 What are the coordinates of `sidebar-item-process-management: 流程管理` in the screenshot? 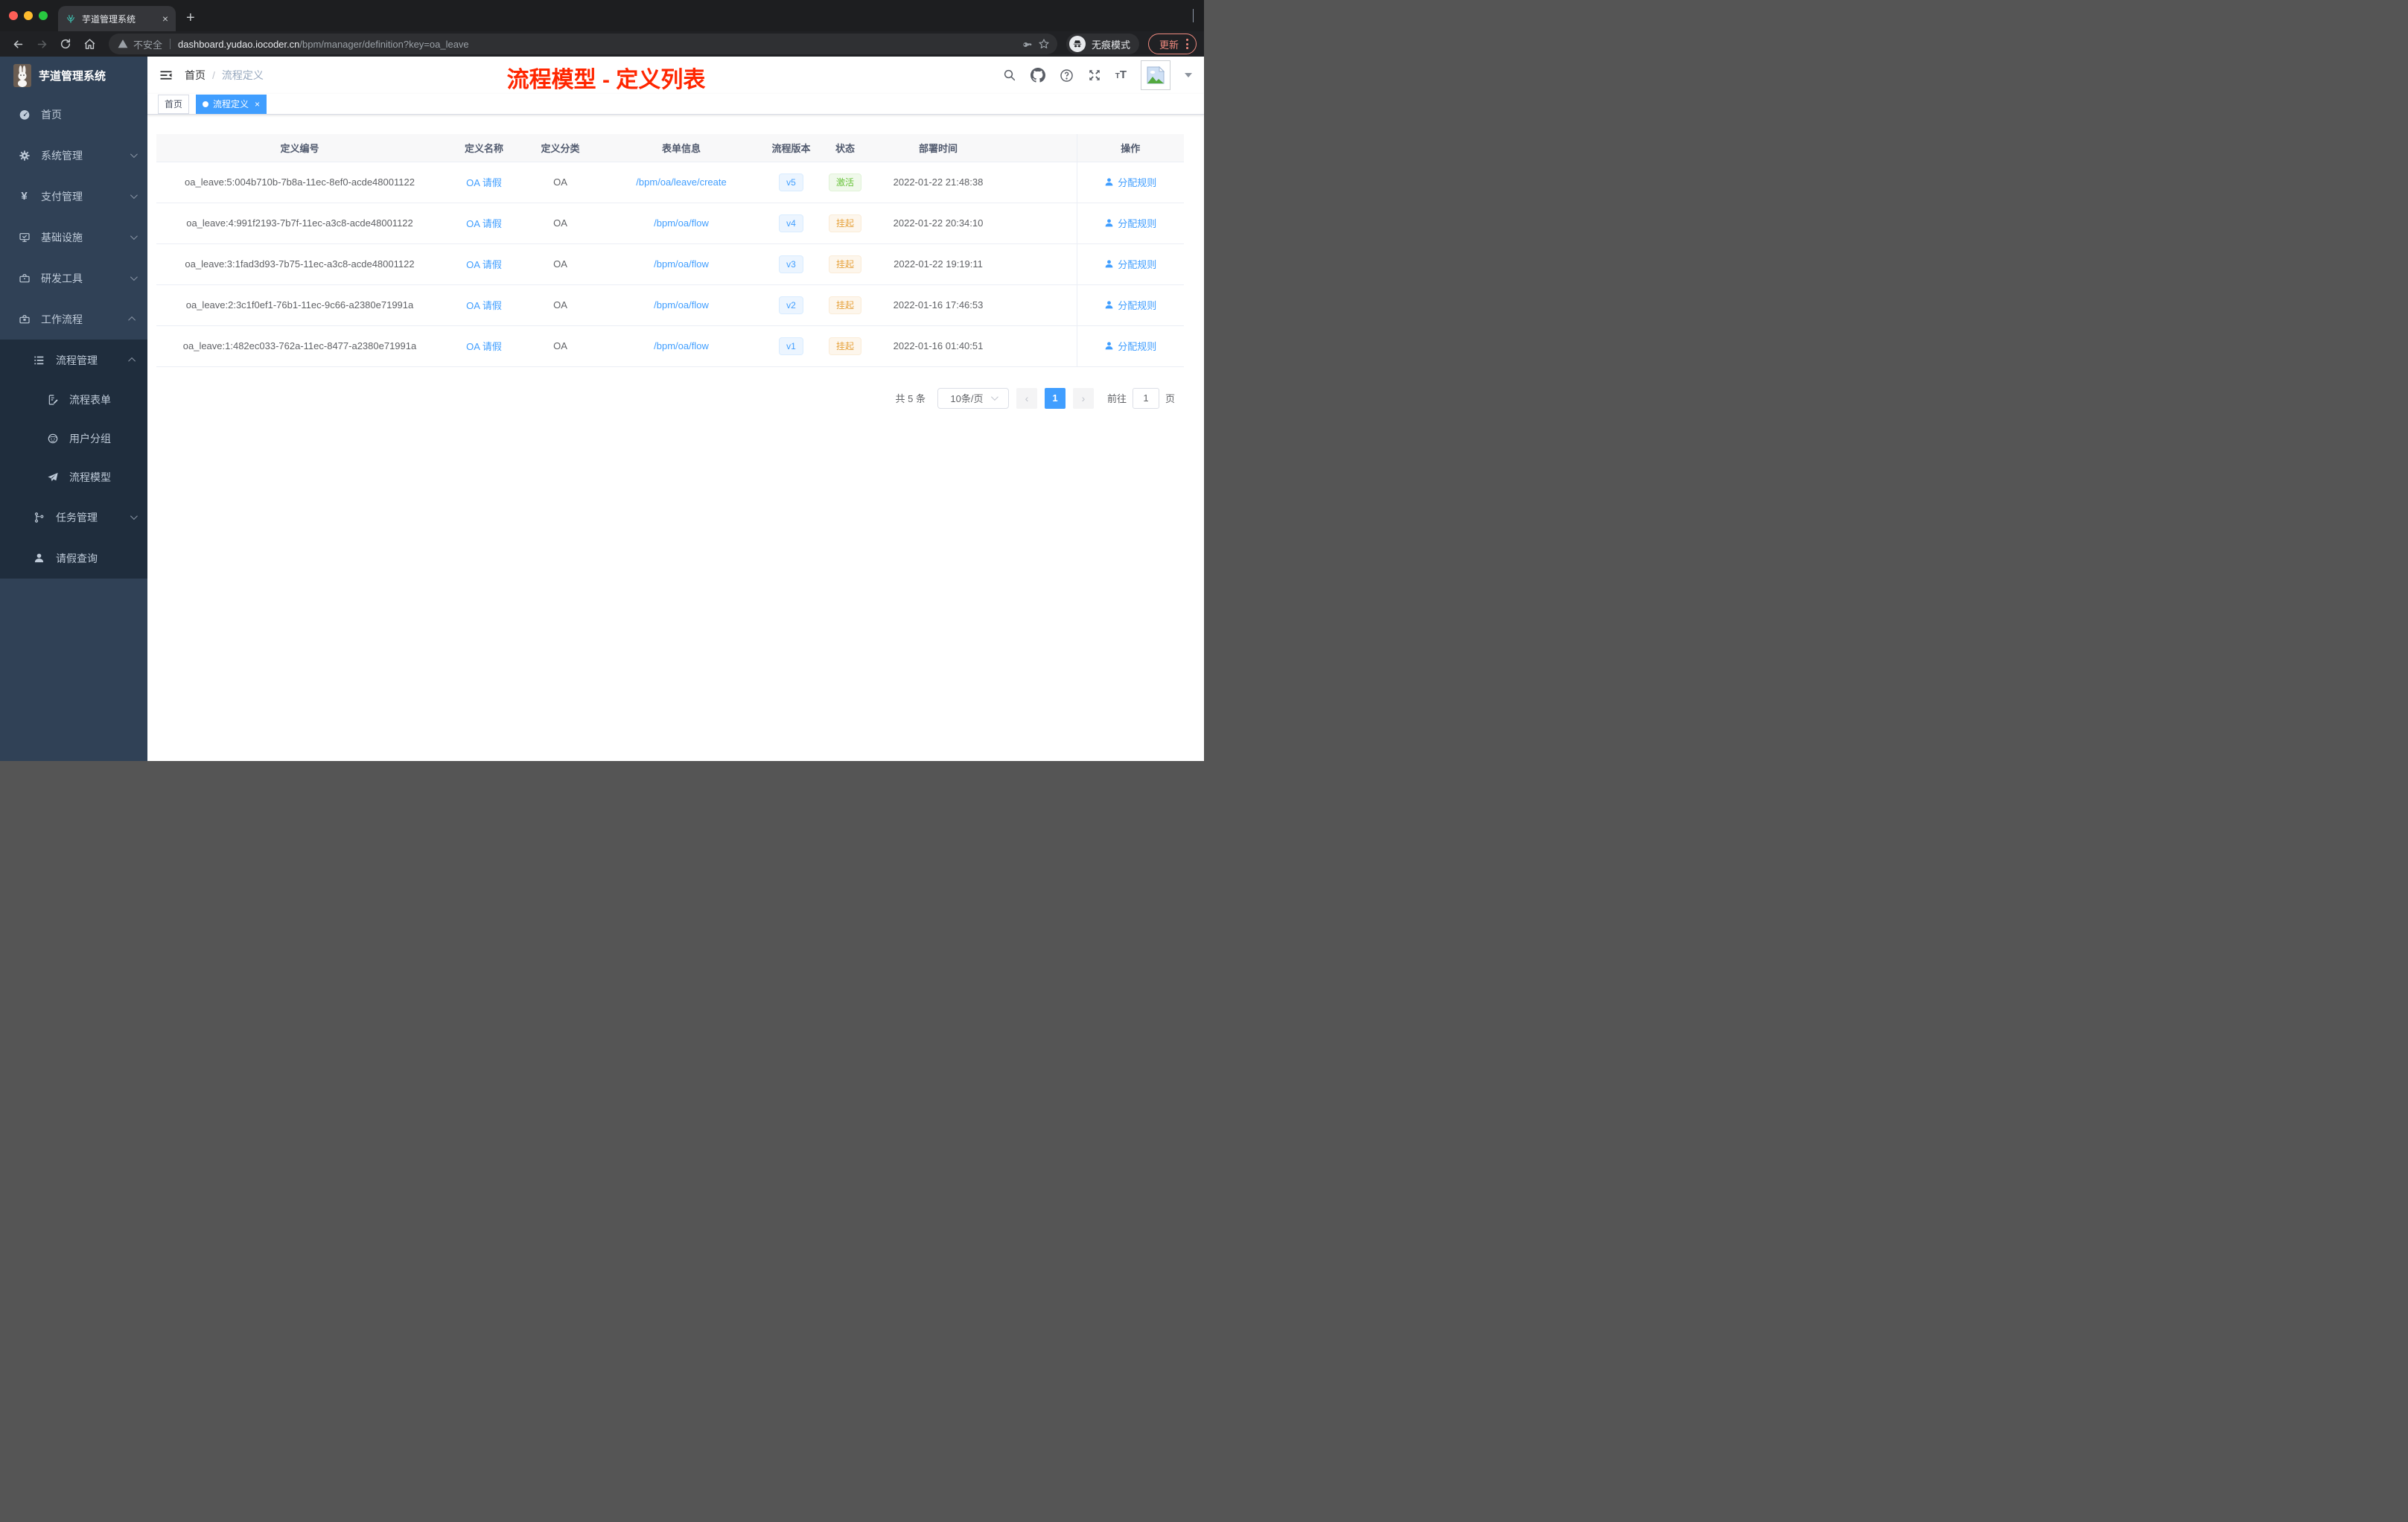 It's located at (73, 360).